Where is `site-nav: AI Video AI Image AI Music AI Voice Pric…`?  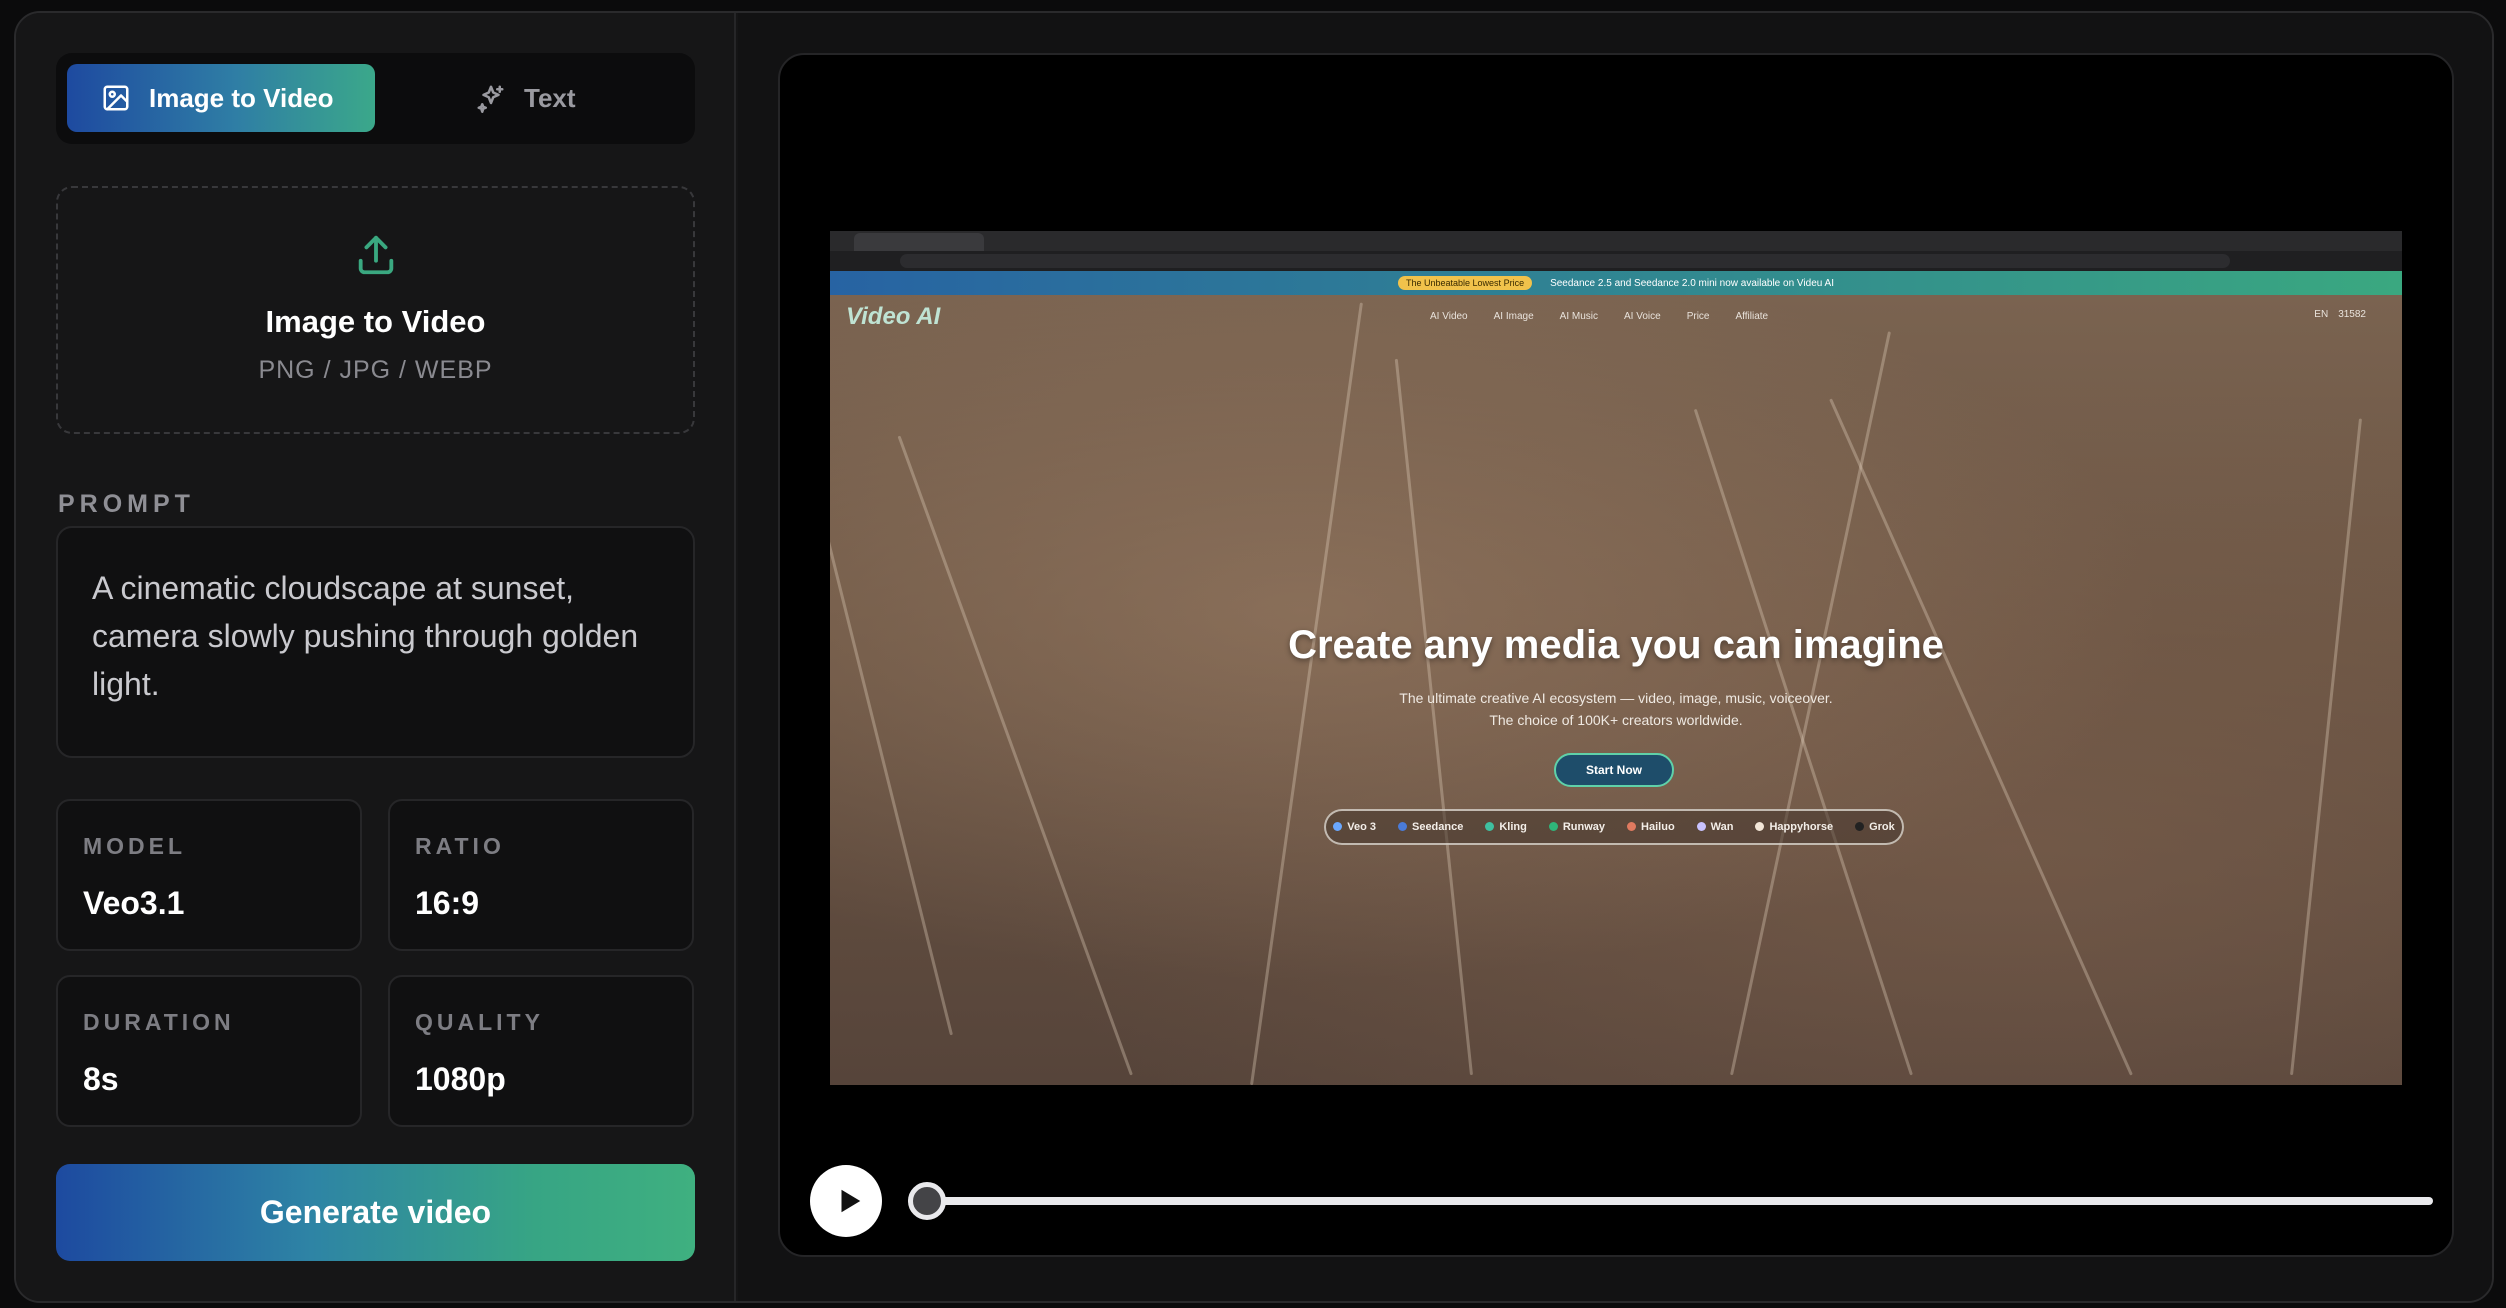 site-nav: AI Video AI Image AI Music AI Voice Pric… is located at coordinates (1599, 316).